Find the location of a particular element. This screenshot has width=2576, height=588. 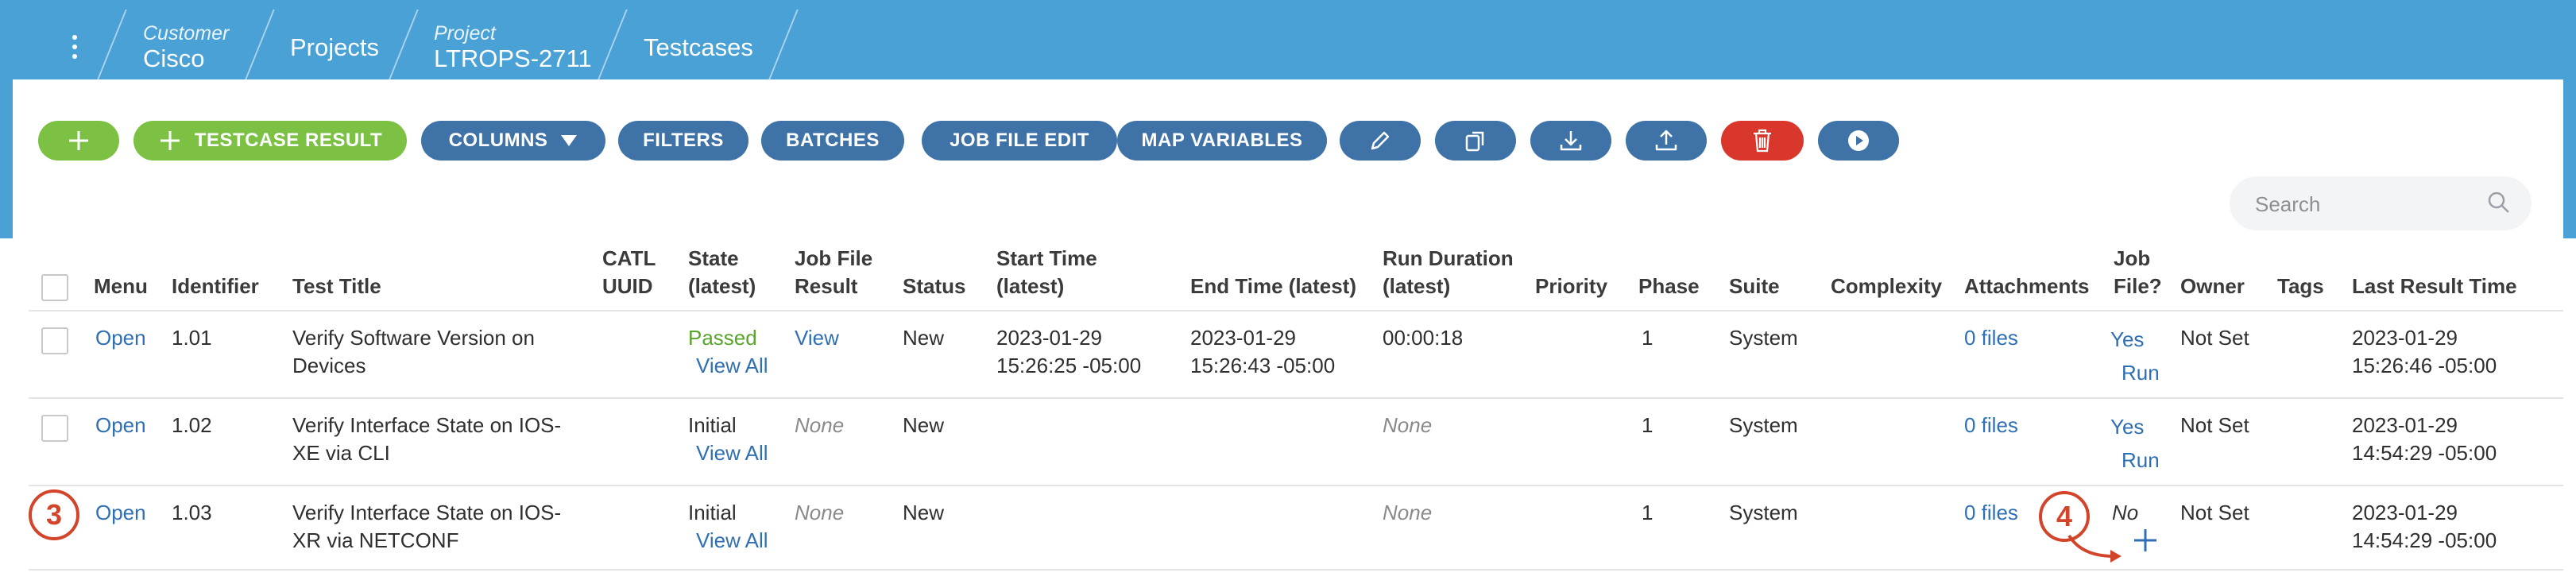

row-job-file-value: No is located at coordinates (2125, 512).